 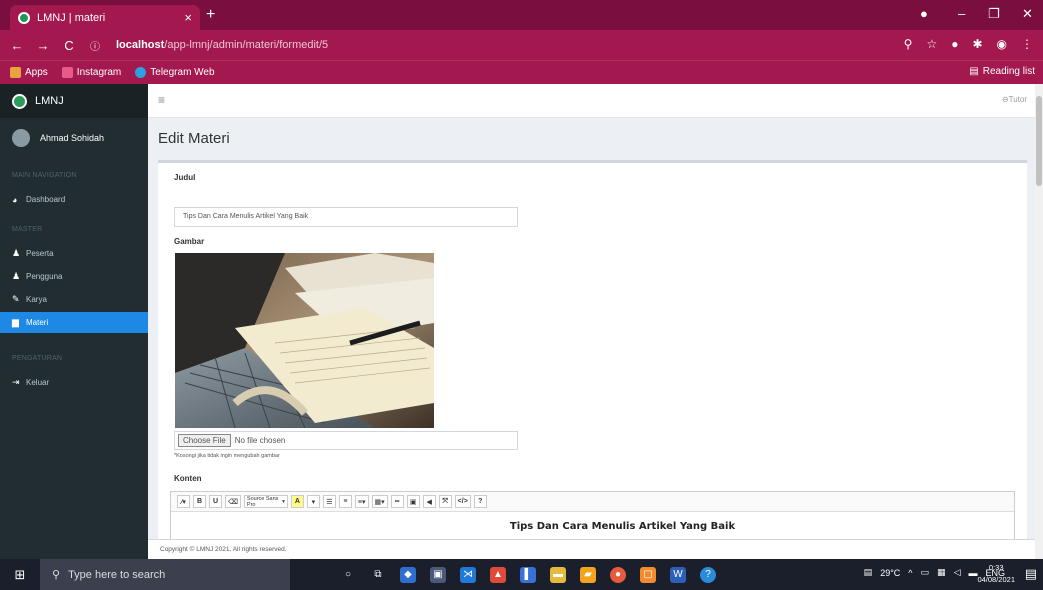 What do you see at coordinates (480, 501) in the screenshot?
I see `help-icon: ?` at bounding box center [480, 501].